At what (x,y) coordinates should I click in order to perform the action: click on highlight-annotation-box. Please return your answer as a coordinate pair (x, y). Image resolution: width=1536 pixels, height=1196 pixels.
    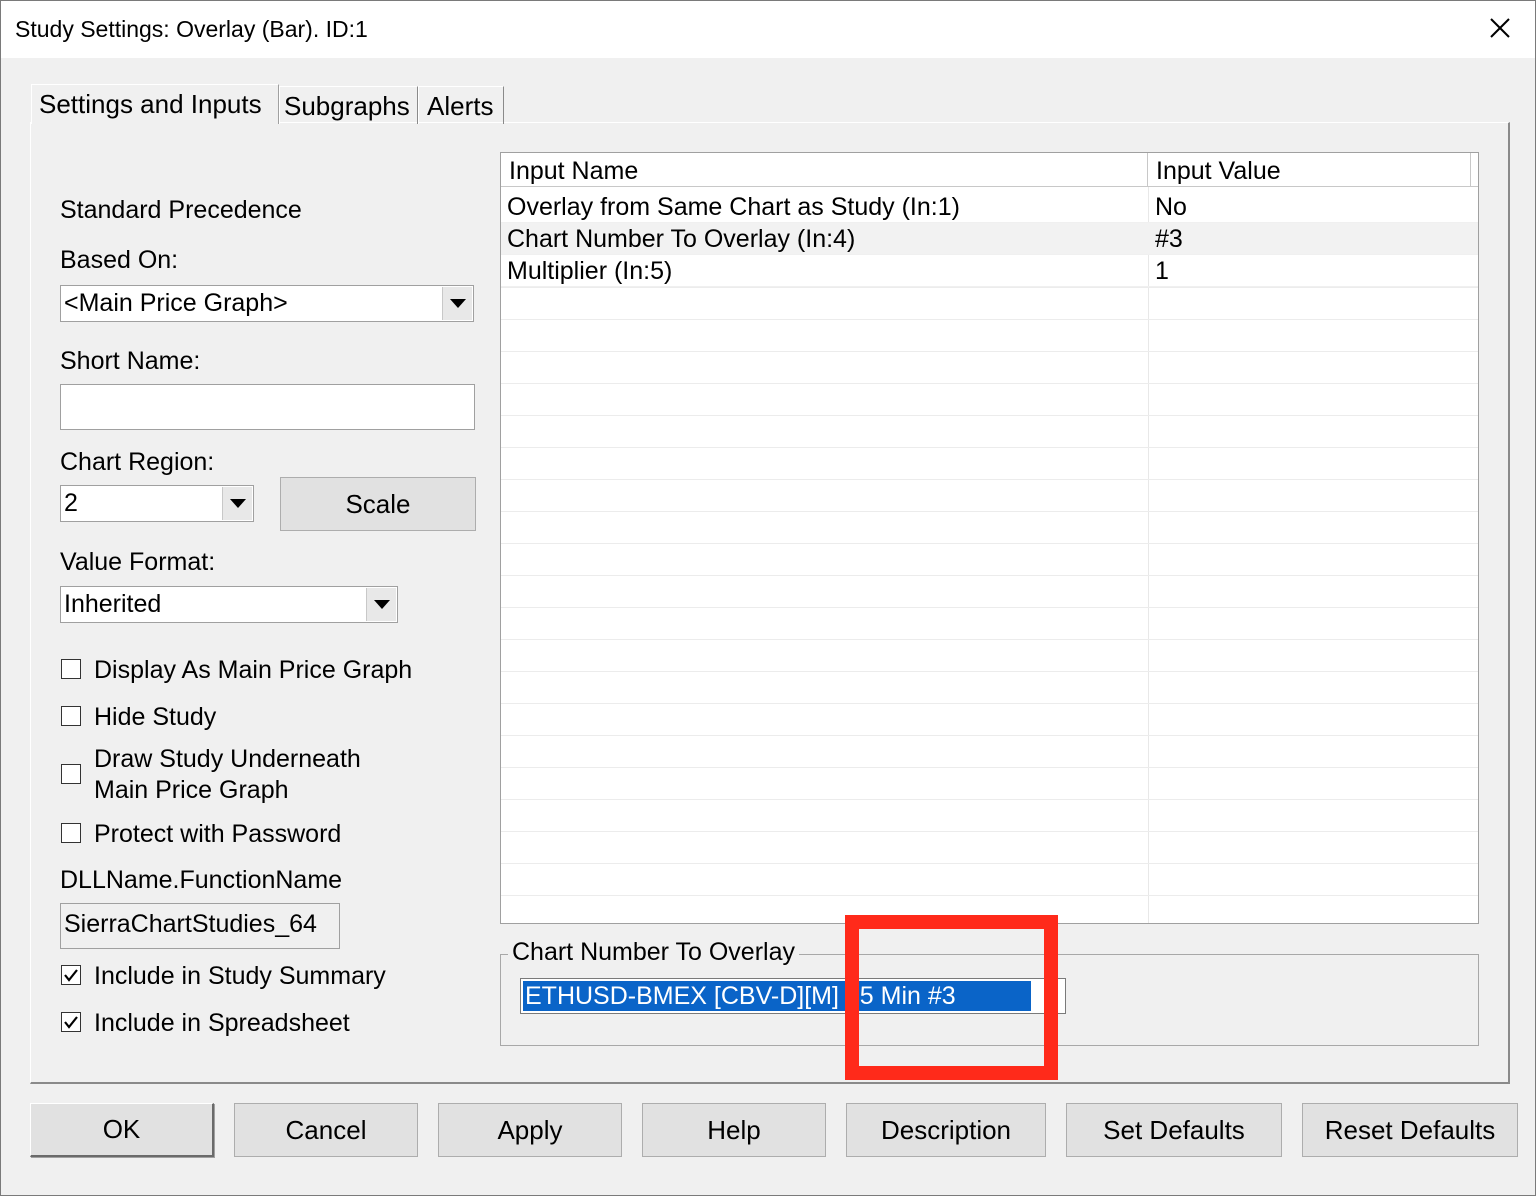
    Looking at the image, I should click on (951, 997).